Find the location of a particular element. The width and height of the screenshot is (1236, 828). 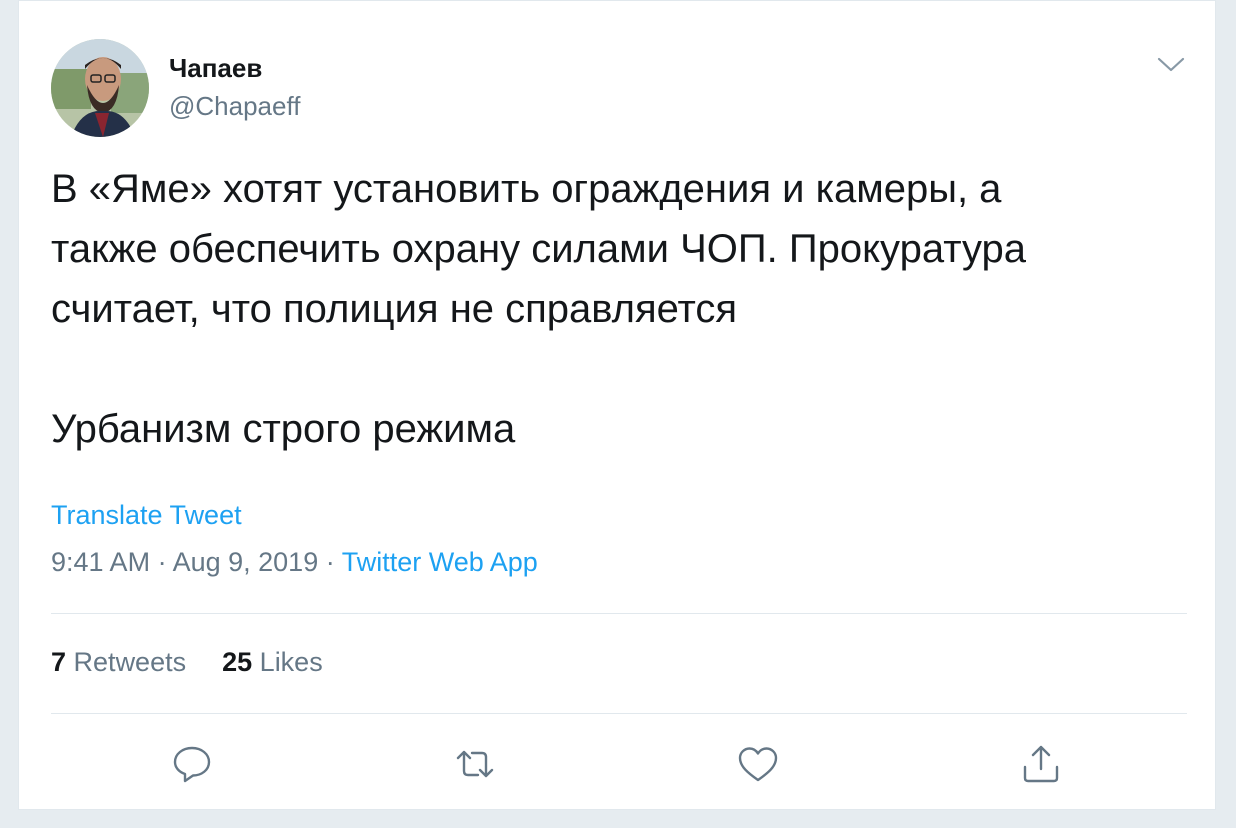

likes-label: Likes is located at coordinates (291, 662).